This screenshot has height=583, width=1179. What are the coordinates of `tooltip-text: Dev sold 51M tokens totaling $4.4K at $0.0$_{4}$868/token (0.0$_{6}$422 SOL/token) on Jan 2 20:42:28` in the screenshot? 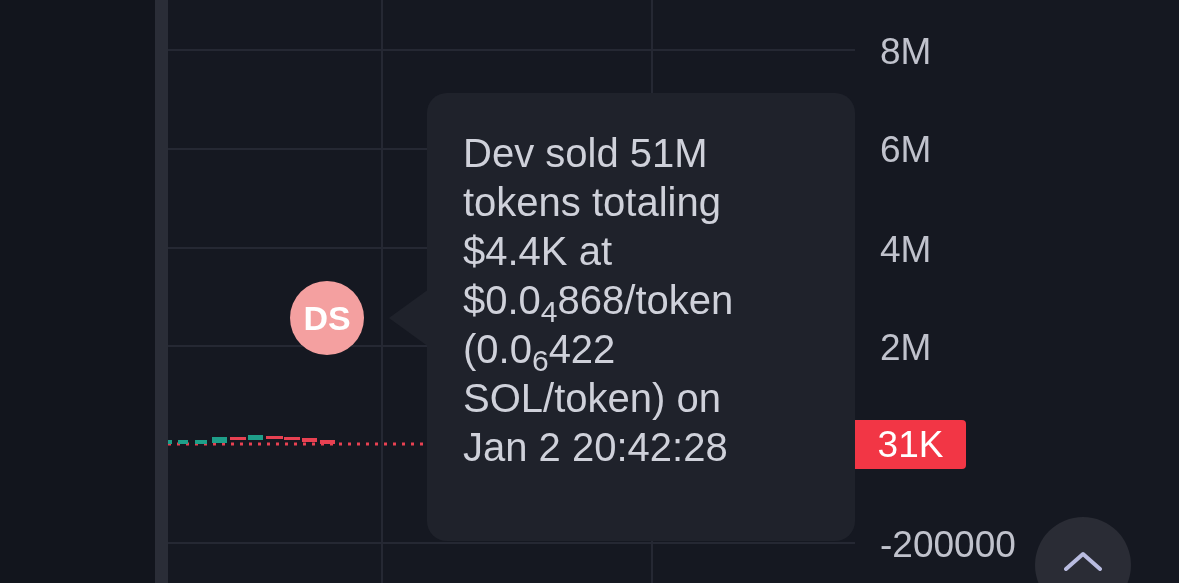 It's located at (599, 300).